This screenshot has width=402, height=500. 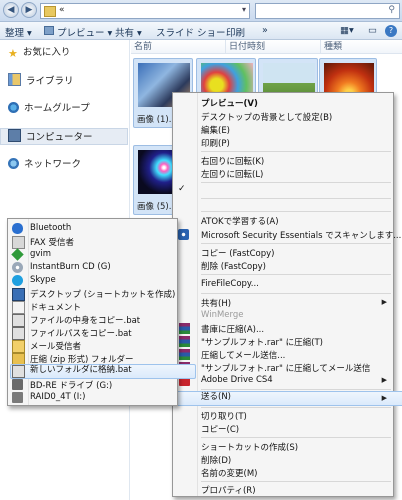 I want to click on more-button: », so click(x=265, y=30).